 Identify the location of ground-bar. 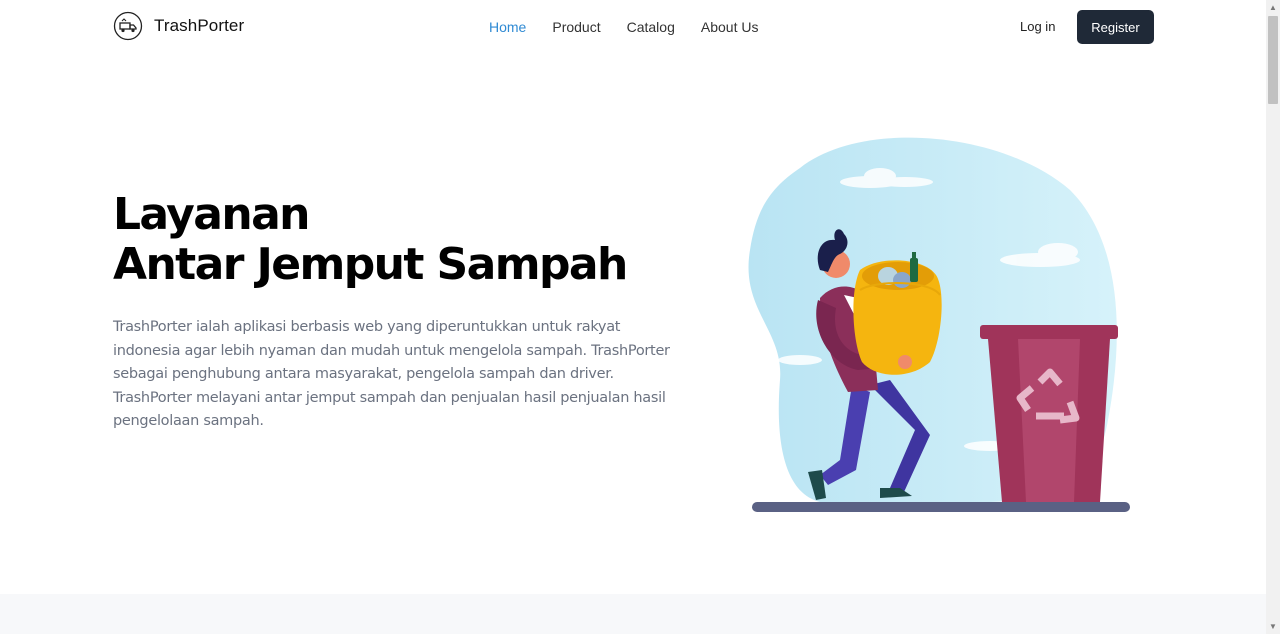
(941, 507).